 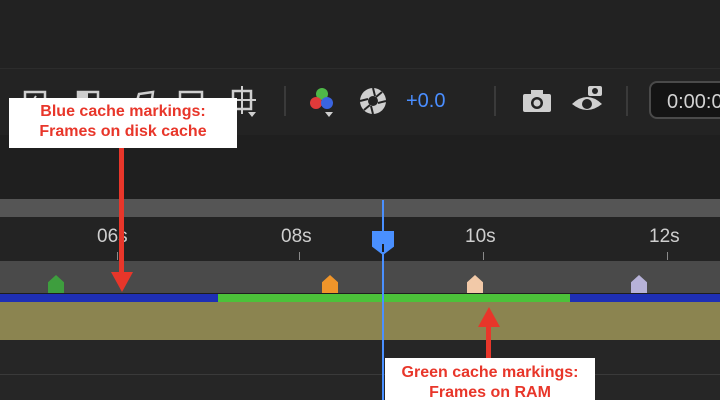 What do you see at coordinates (322, 101) in the screenshot?
I see `channel-rgb-icon` at bounding box center [322, 101].